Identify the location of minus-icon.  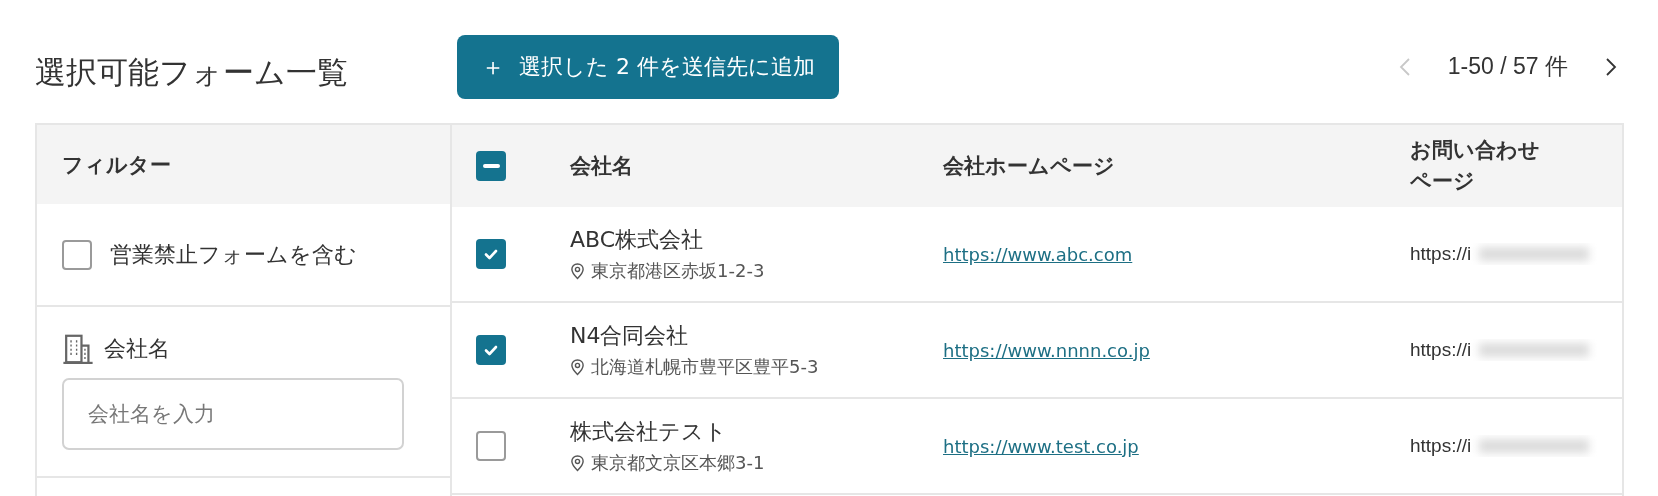
(491, 166).